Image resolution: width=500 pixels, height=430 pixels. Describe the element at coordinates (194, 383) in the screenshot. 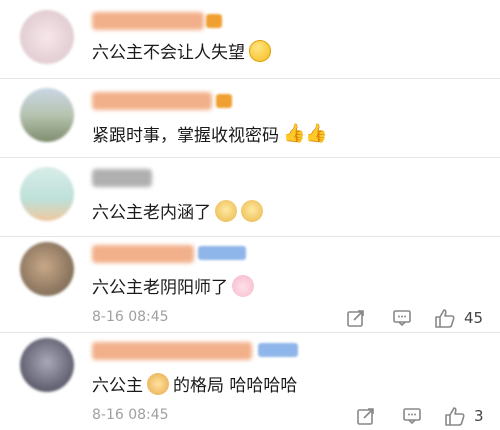

I see `comment-text: 六公主 的格局 哈哈哈哈` at that location.